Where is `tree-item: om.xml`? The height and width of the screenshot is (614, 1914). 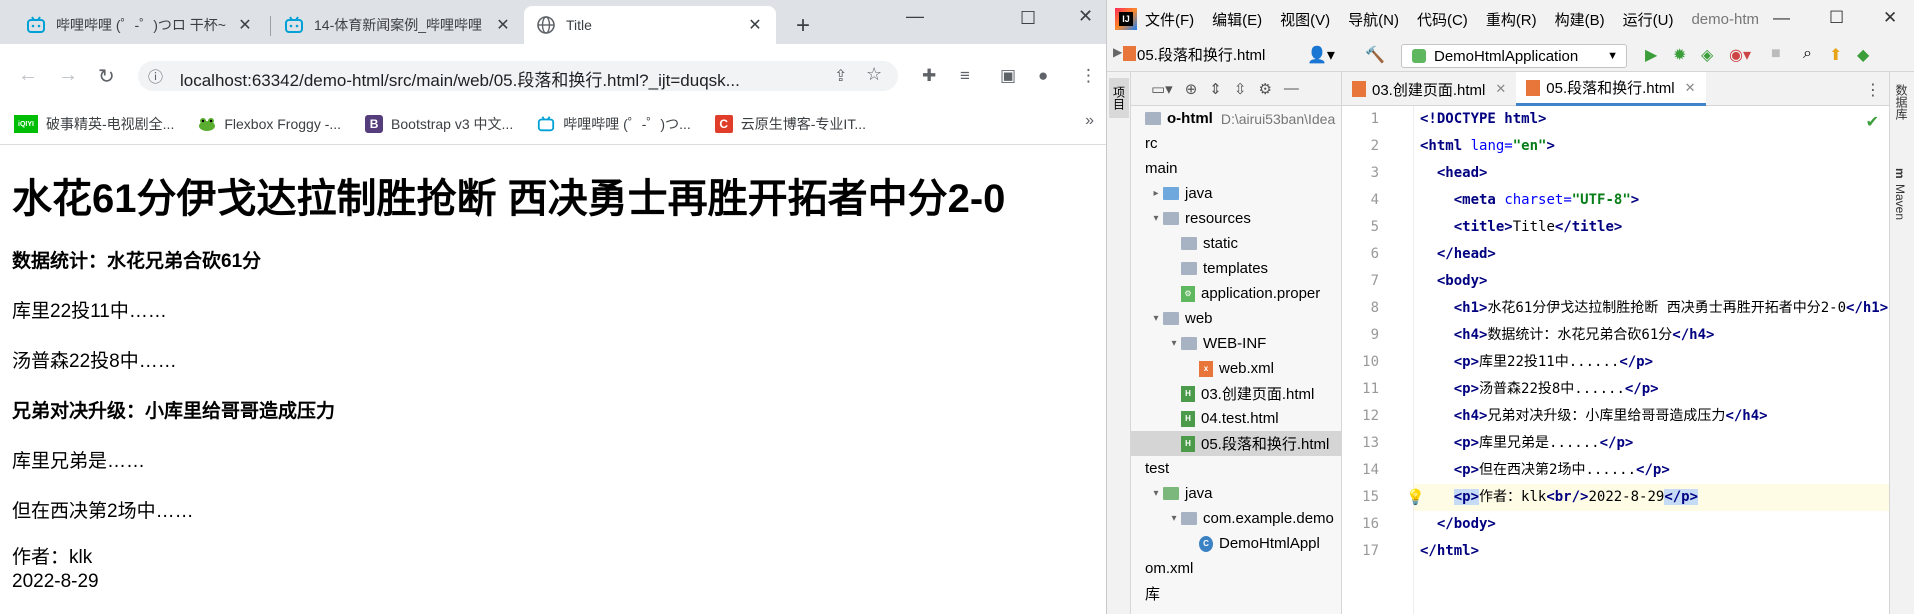
tree-item: om.xml is located at coordinates (1236, 568).